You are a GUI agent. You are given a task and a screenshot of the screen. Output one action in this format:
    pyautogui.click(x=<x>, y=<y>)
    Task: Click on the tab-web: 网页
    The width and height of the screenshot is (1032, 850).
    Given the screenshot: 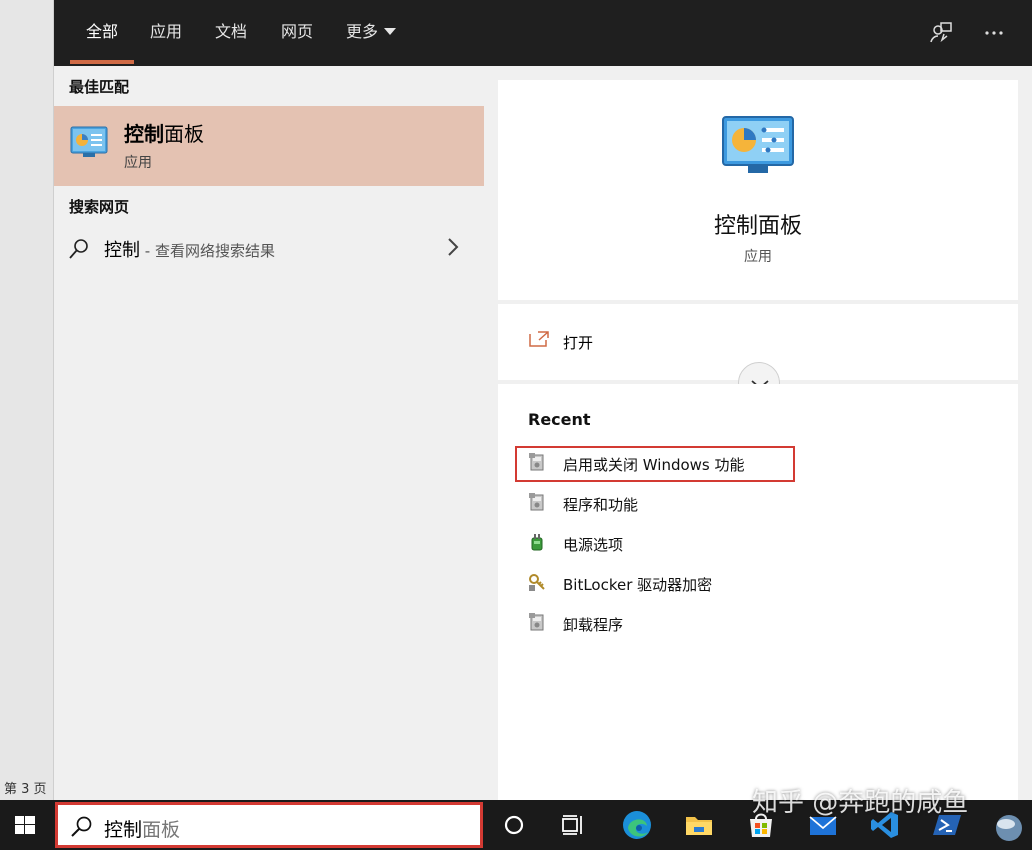 What is the action you would take?
    pyautogui.click(x=297, y=33)
    